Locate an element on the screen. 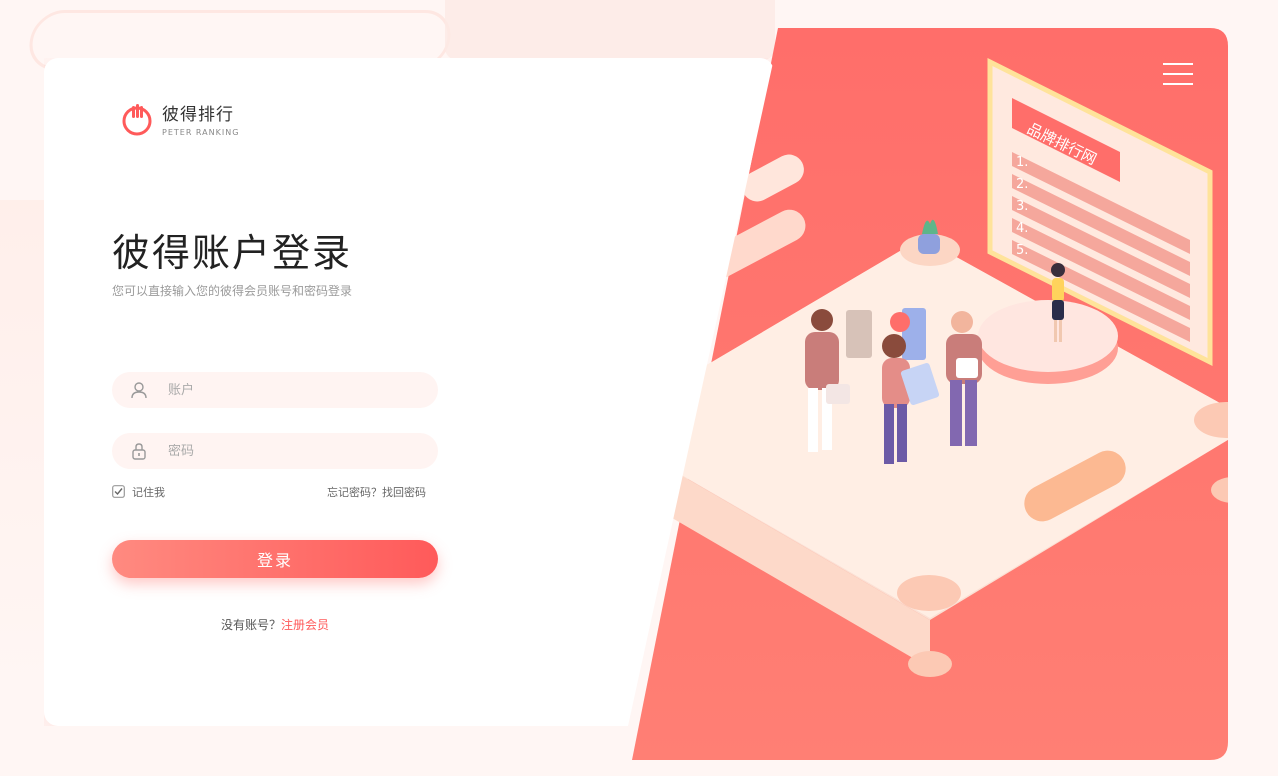 This screenshot has height=776, width=1278. account-input is located at coordinates (303, 390).